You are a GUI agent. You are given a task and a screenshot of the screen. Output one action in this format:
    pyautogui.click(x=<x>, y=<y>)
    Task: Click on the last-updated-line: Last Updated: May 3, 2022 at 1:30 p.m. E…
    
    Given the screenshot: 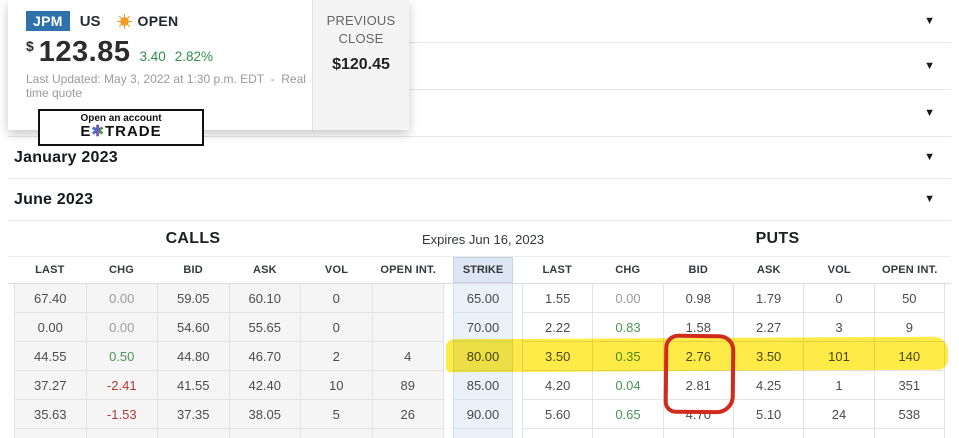 What is the action you would take?
    pyautogui.click(x=169, y=86)
    